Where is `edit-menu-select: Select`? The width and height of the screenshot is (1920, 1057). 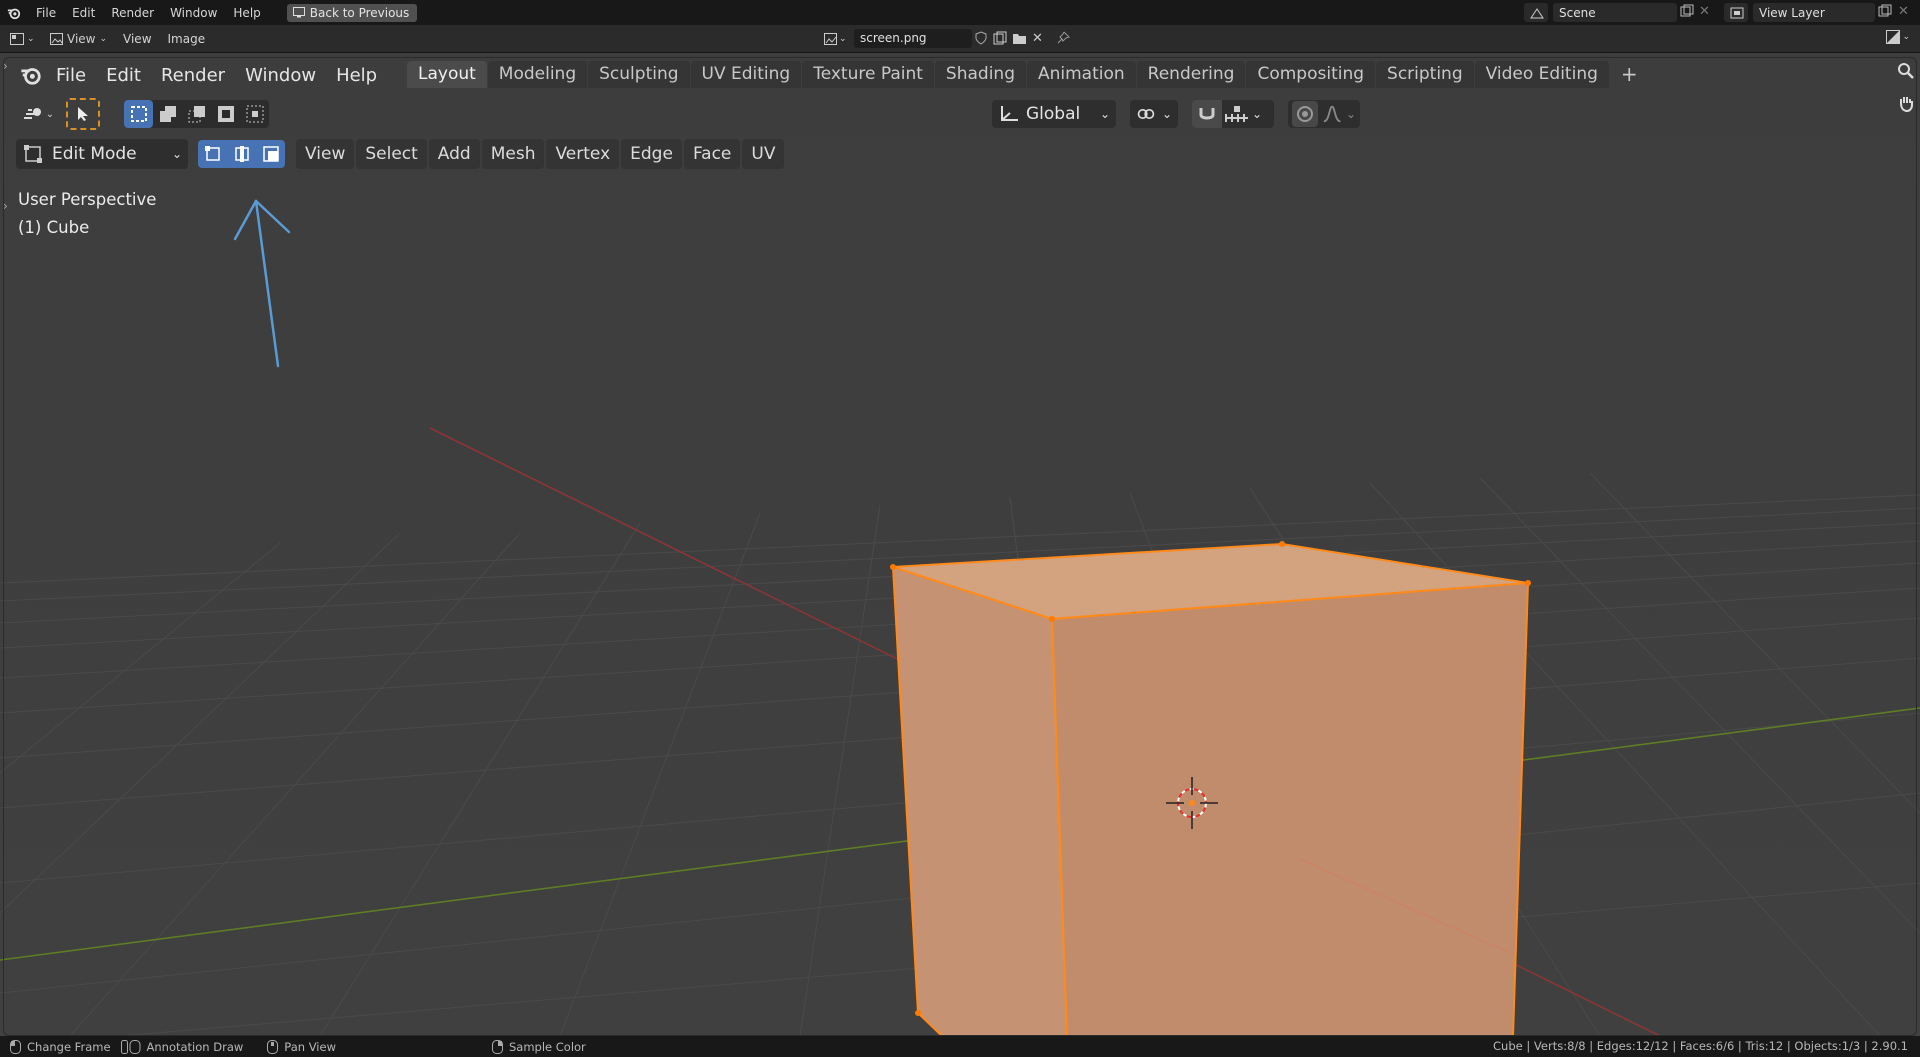
edit-menu-select: Select is located at coordinates (391, 154).